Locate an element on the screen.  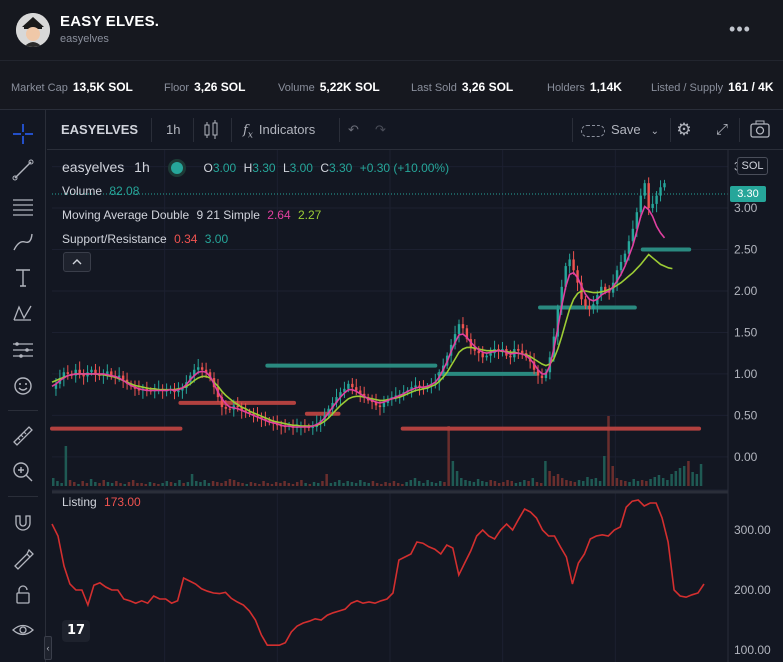
ma-fast-value: 2.64 is located at coordinates (279, 215).